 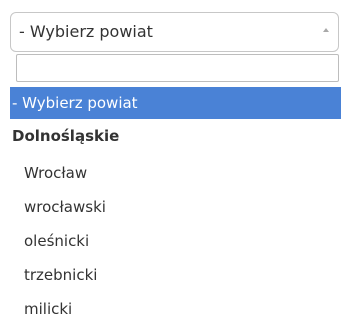 What do you see at coordinates (65, 207) in the screenshot?
I see `option-label: wrocławski` at bounding box center [65, 207].